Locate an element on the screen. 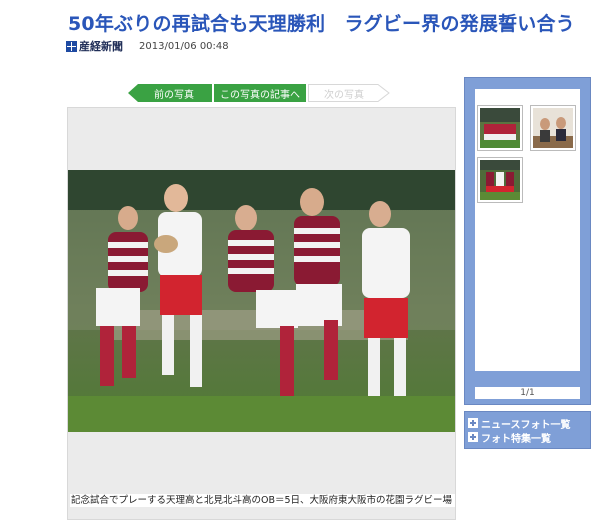 The width and height of the screenshot is (600, 527). thumbnail-2-image is located at coordinates (553, 128).